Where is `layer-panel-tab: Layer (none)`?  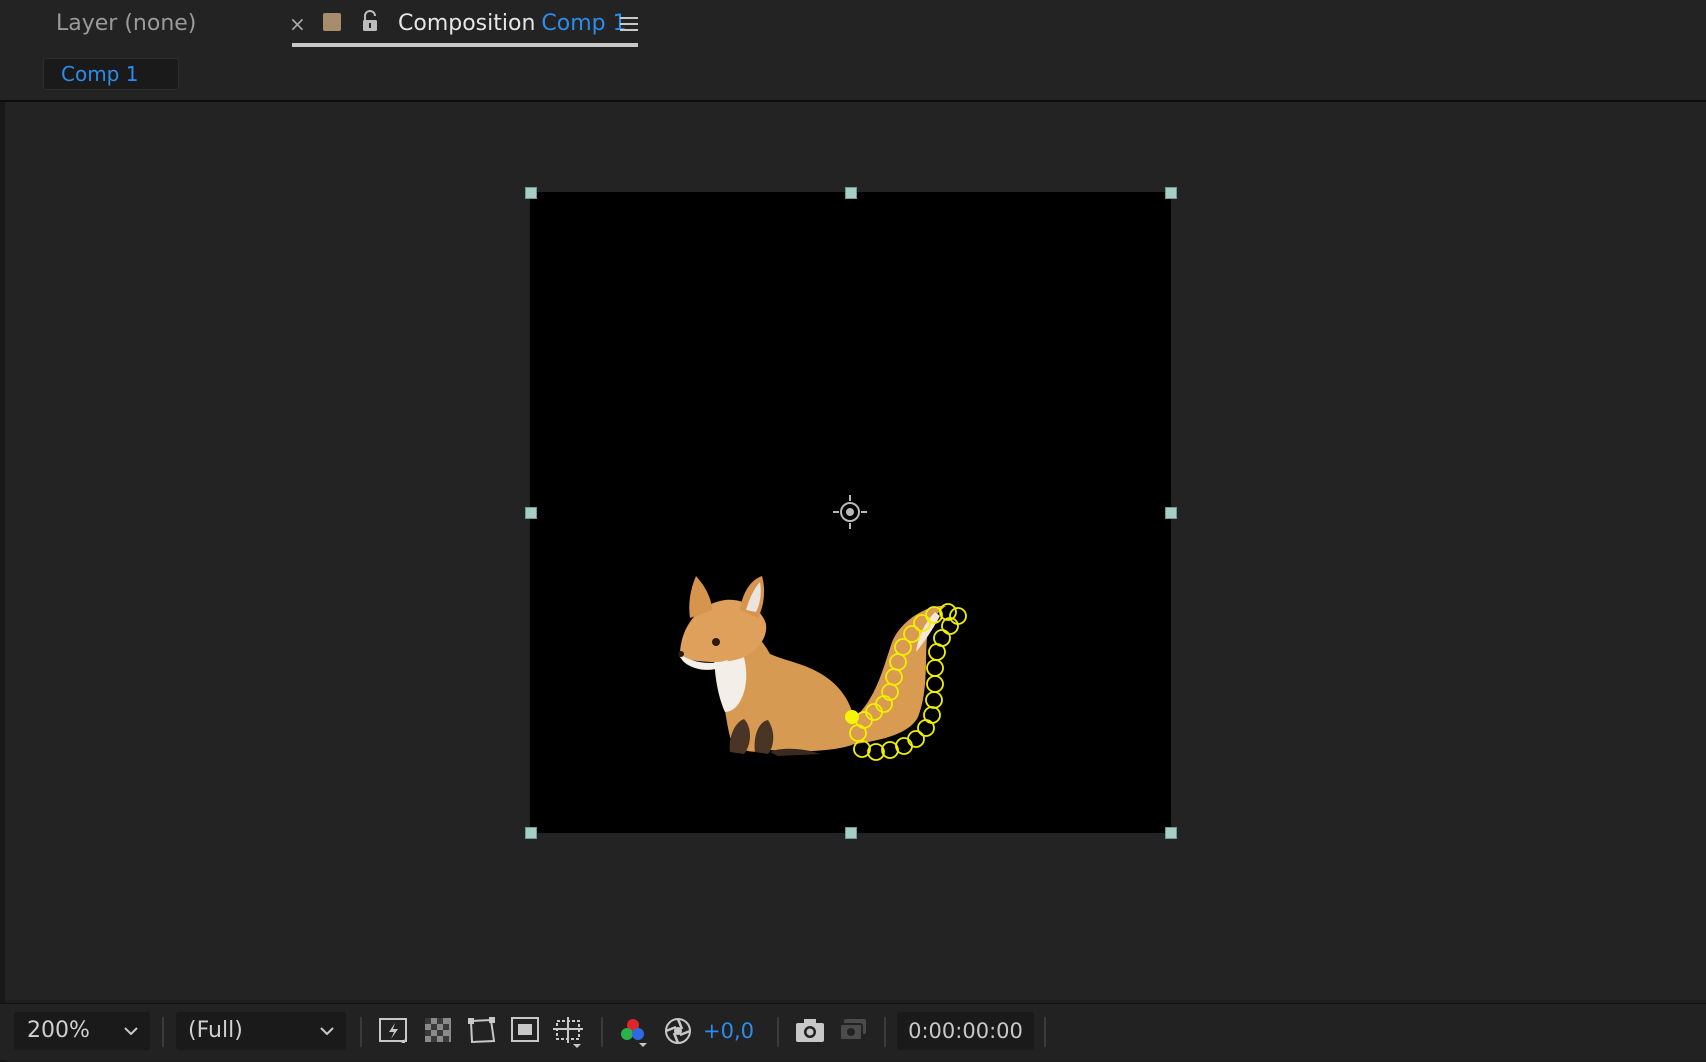 layer-panel-tab: Layer (none) is located at coordinates (126, 24).